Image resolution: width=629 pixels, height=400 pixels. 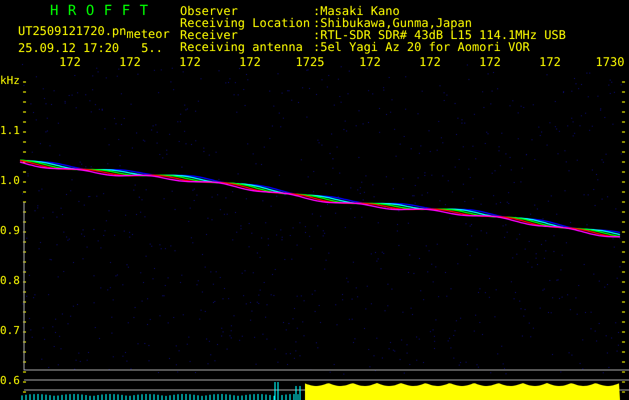 What do you see at coordinates (10, 130) in the screenshot?
I see `frequency-axis-label: 1.1` at bounding box center [10, 130].